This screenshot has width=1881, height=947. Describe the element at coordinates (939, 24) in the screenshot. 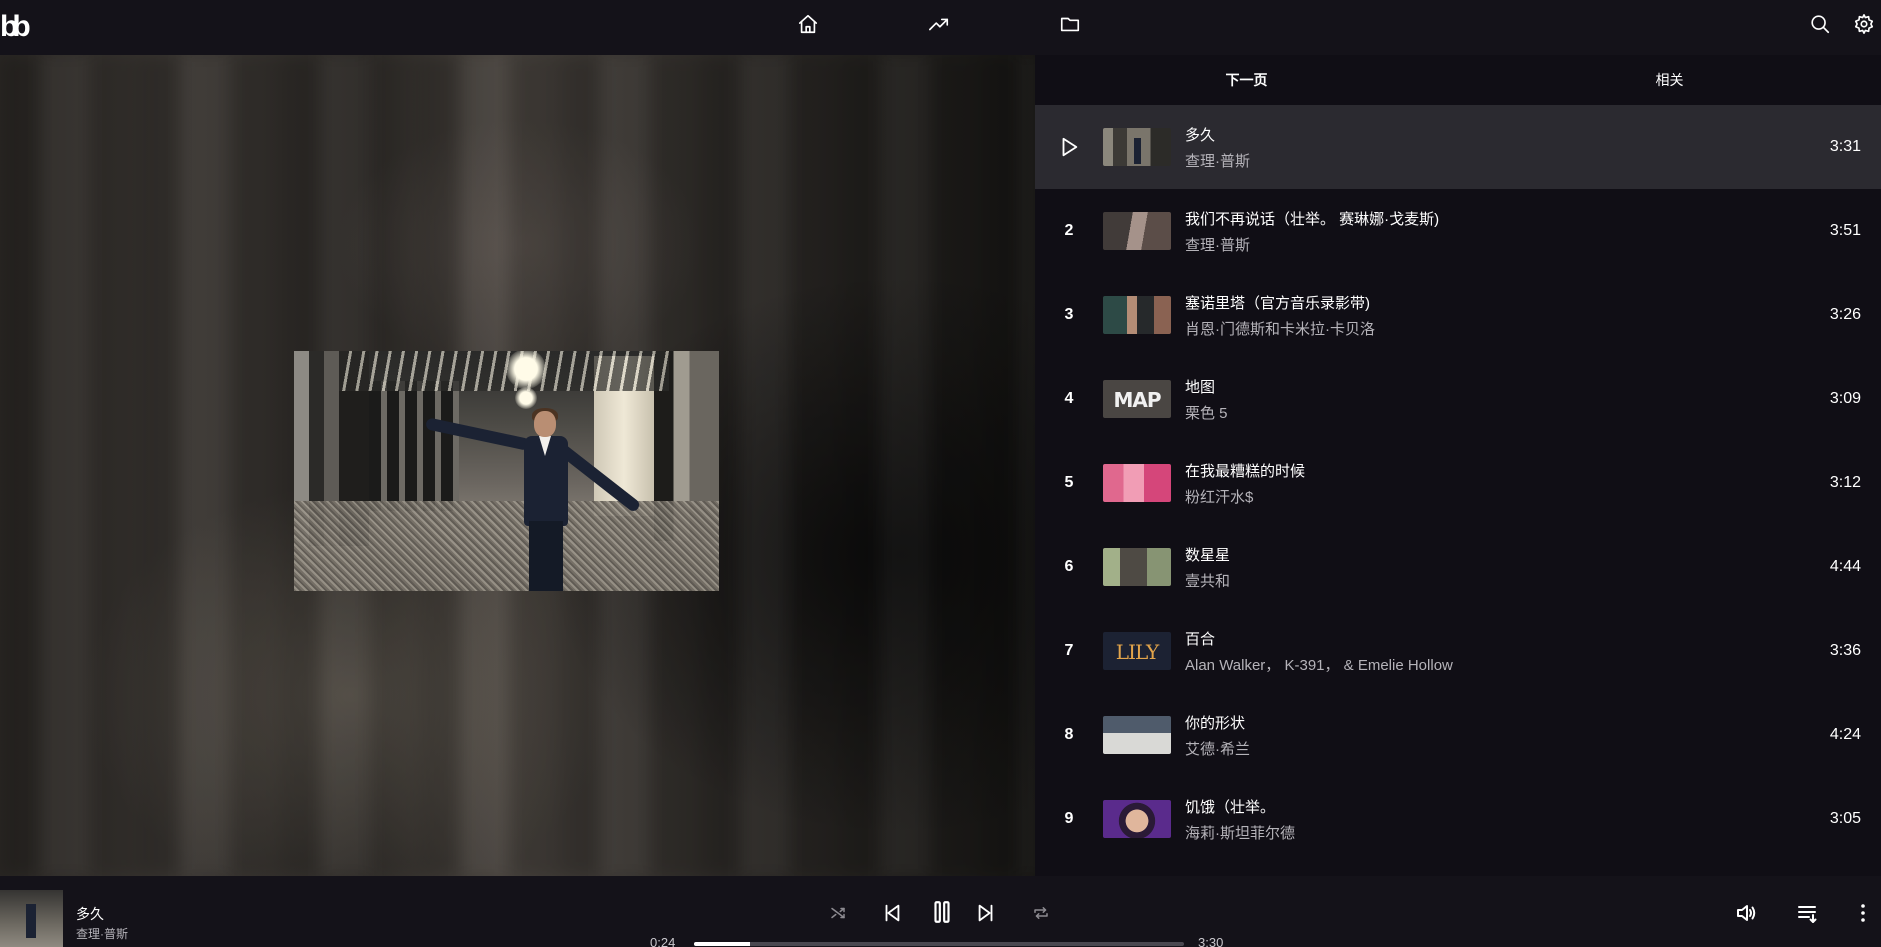

I see `trending-icon` at that location.